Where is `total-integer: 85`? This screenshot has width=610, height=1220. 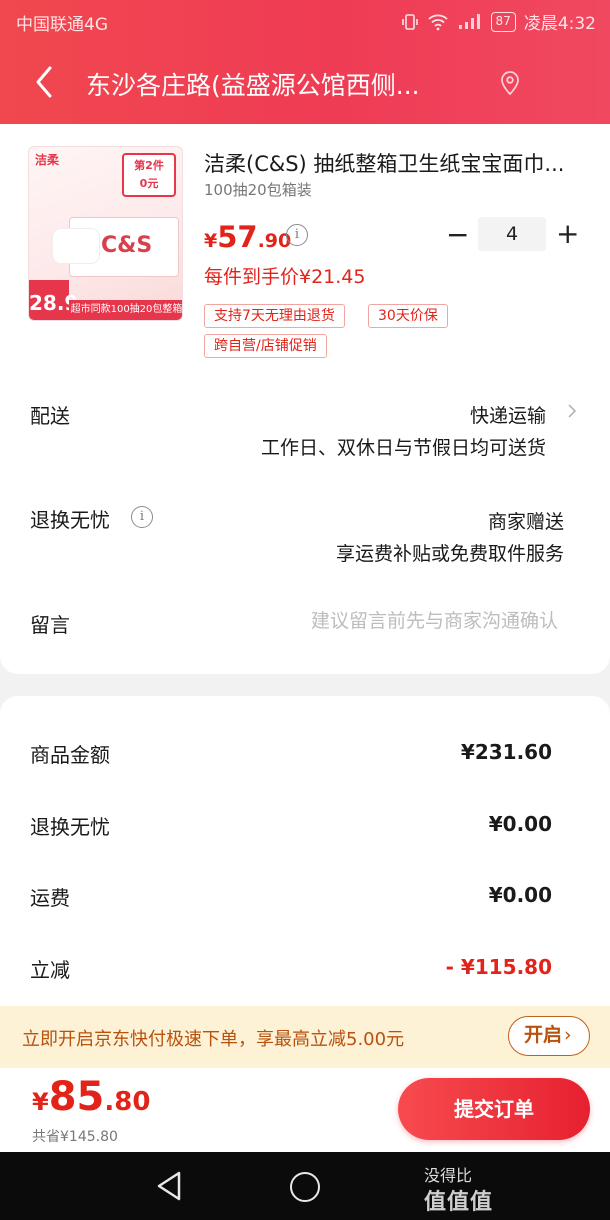
total-integer: 85 is located at coordinates (76, 1097).